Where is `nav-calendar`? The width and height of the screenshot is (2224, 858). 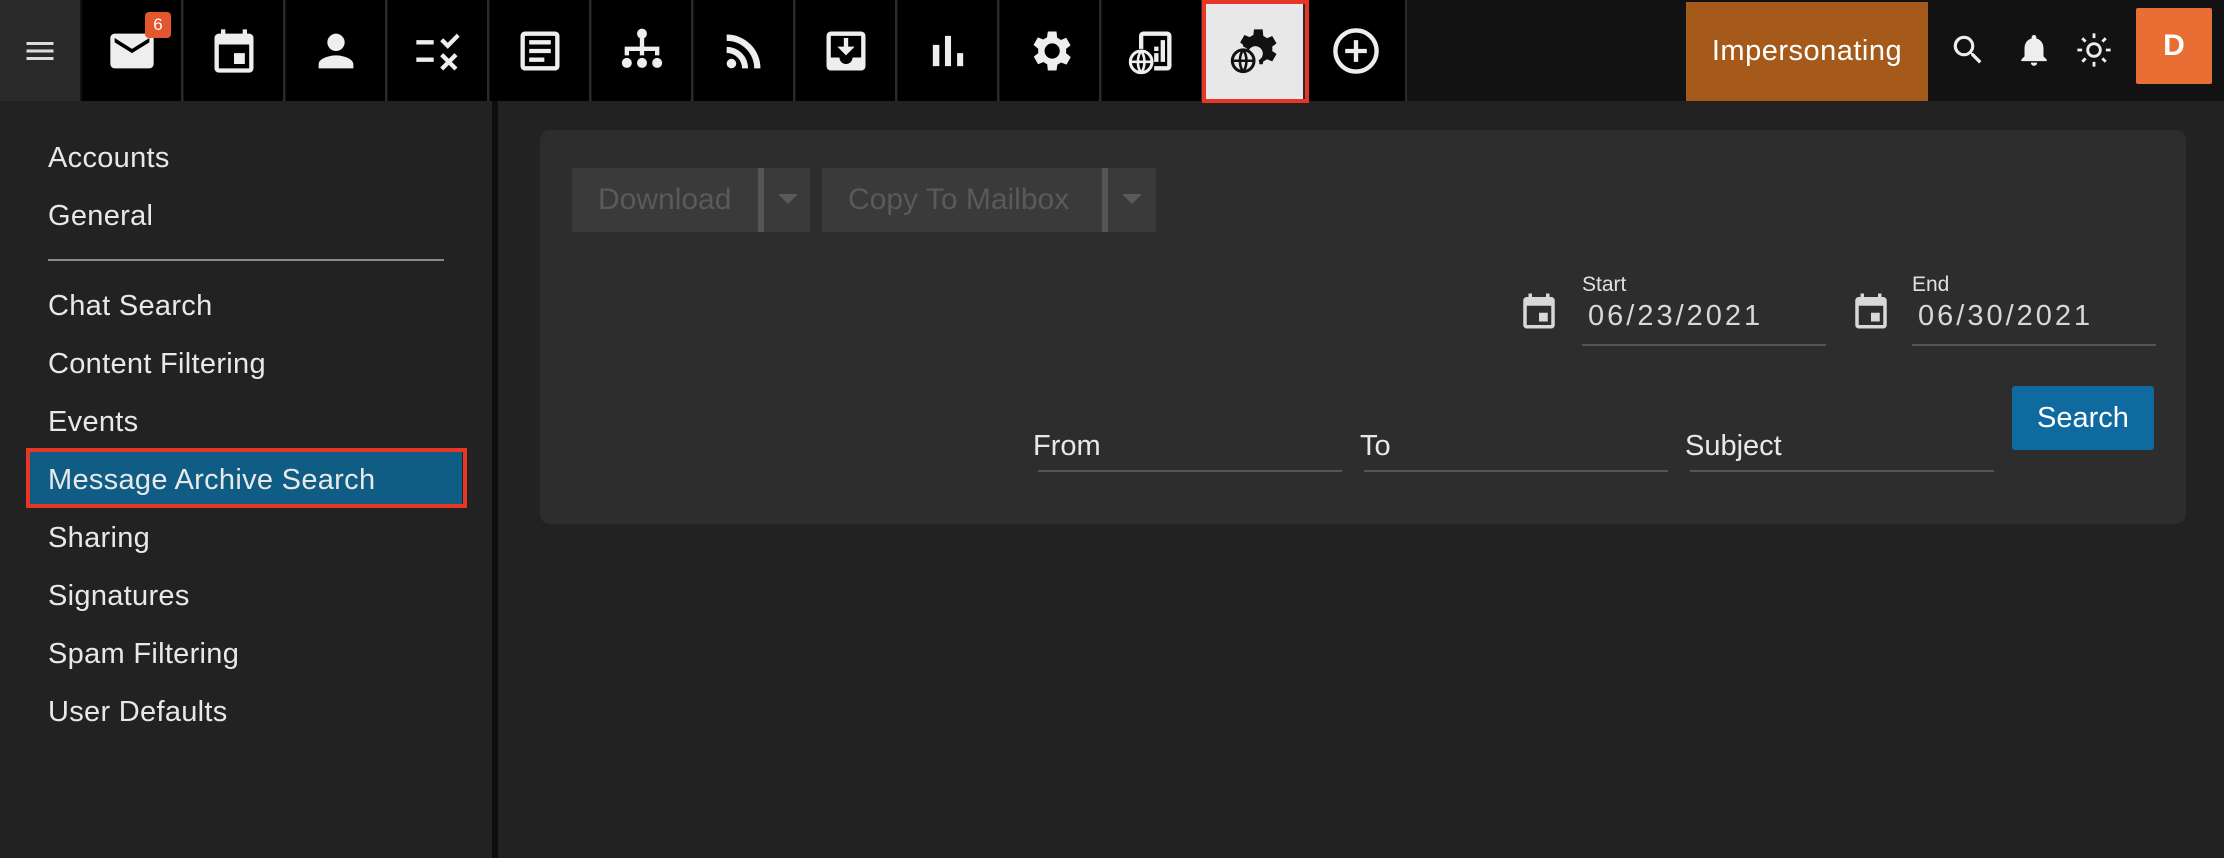 nav-calendar is located at coordinates (234, 50).